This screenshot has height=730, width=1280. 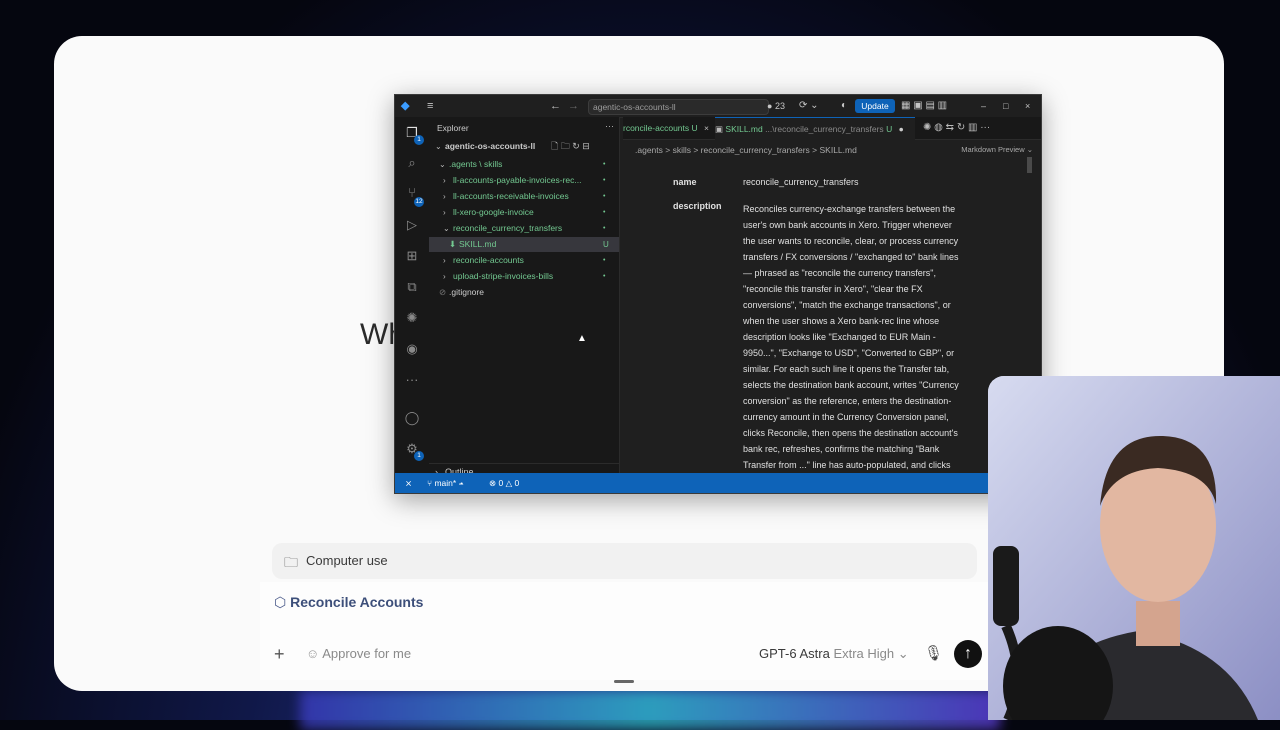 I want to click on run-debug-icon: ▷, so click(x=412, y=225).